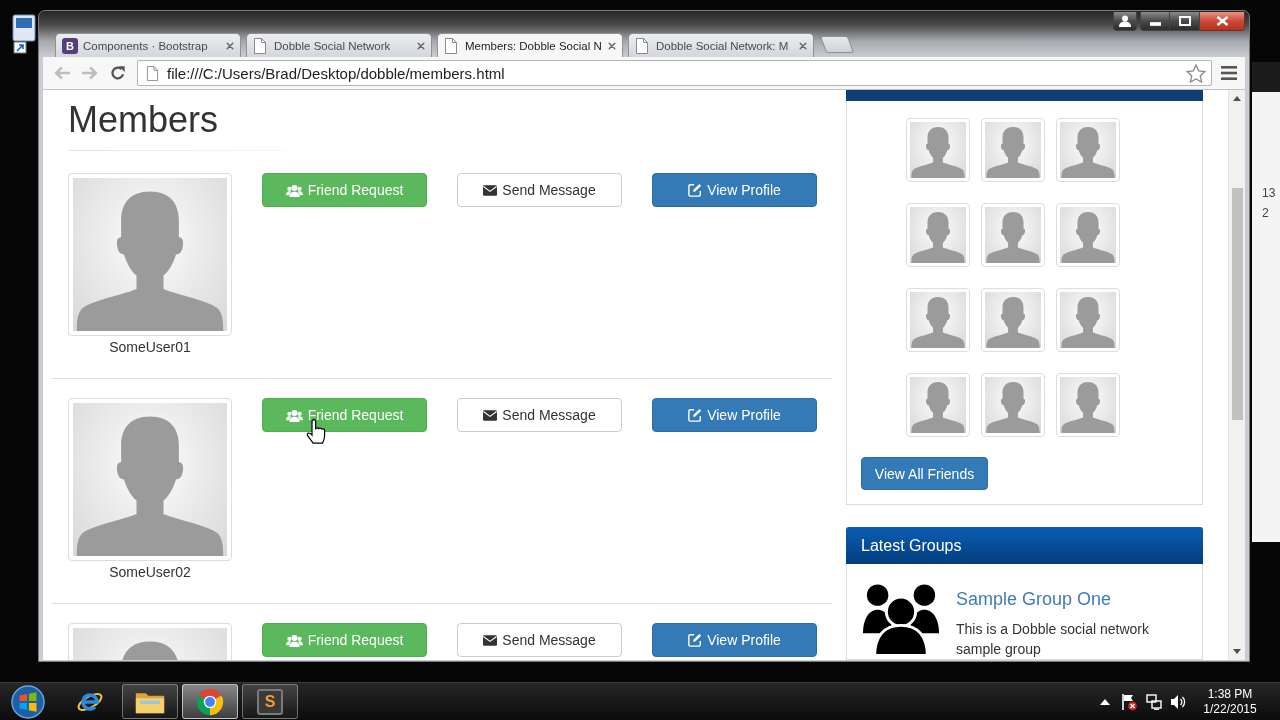 The image size is (1280, 720). What do you see at coordinates (148, 45) in the screenshot?
I see `browser-tab: B Components · Bootstrap` at bounding box center [148, 45].